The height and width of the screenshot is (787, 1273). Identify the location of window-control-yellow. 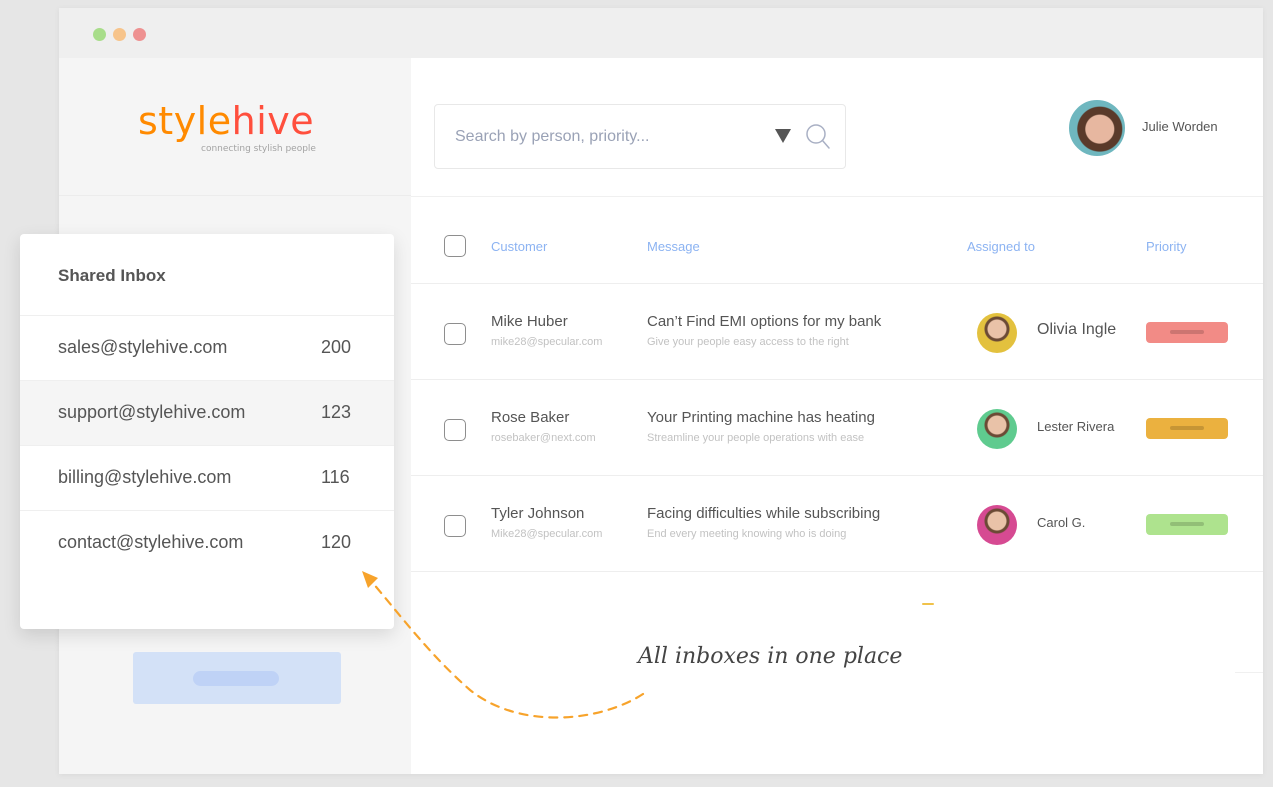
(119, 34).